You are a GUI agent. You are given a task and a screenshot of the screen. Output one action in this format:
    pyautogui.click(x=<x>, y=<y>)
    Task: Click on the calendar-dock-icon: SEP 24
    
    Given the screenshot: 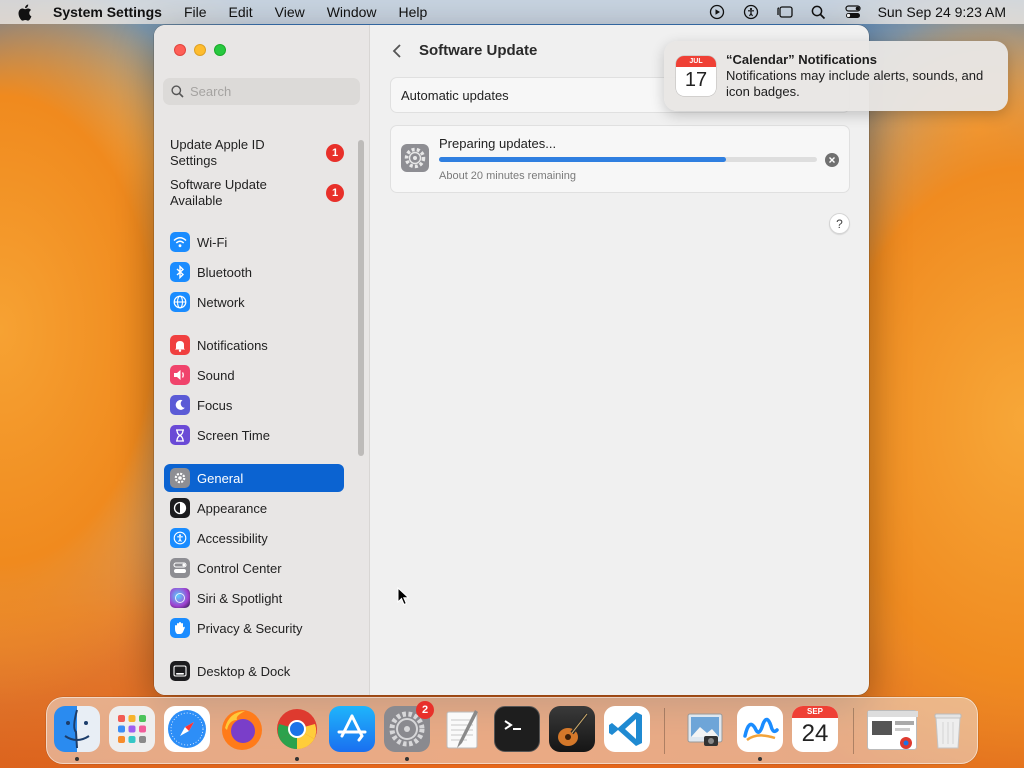 What is the action you would take?
    pyautogui.click(x=815, y=729)
    